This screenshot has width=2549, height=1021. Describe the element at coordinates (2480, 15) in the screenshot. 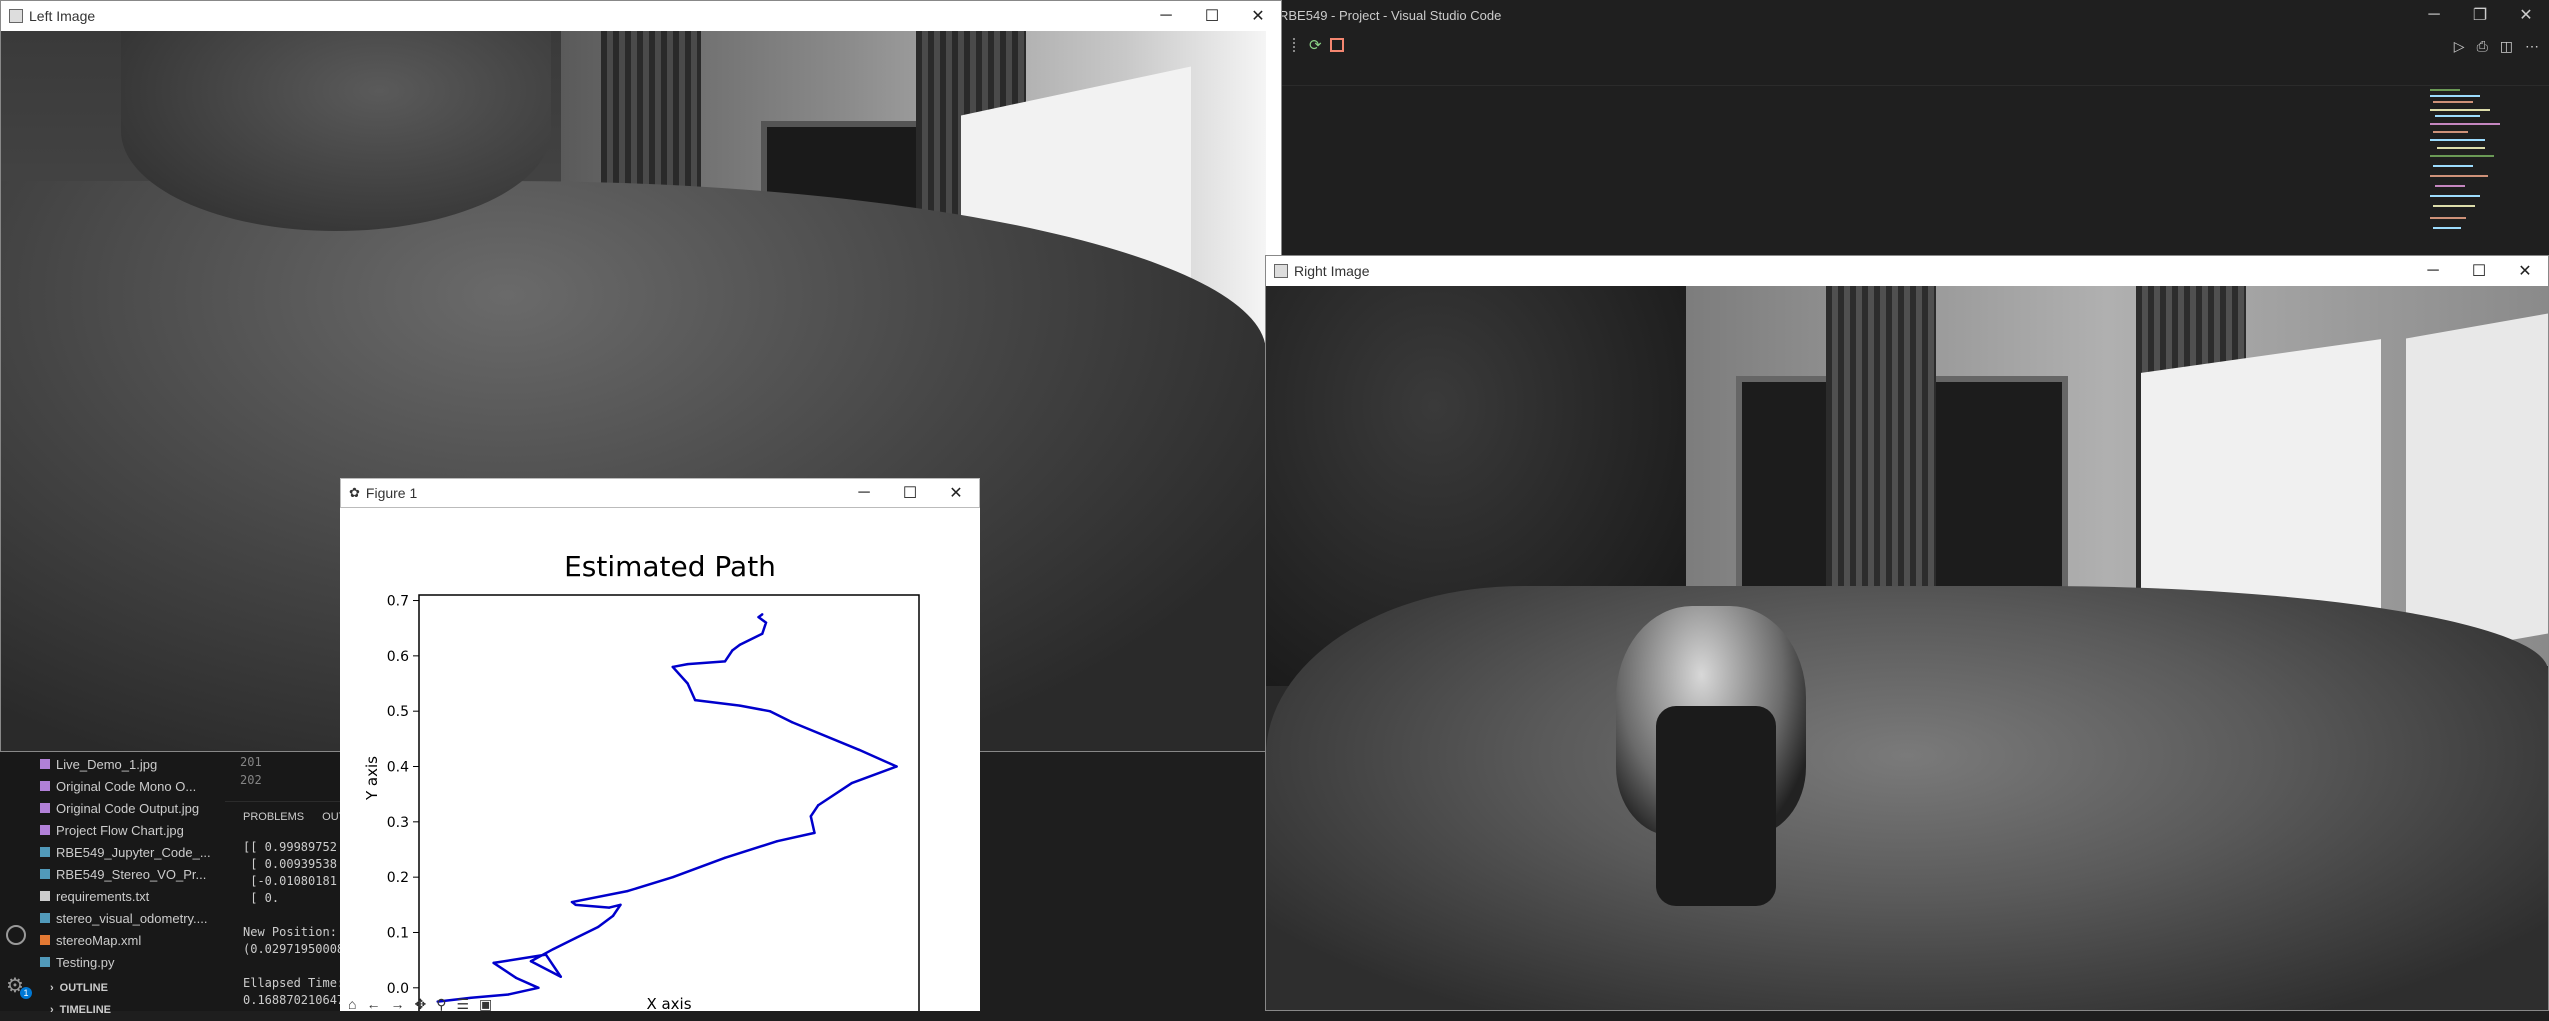

I see `vscode-restore-button: ❐` at that location.